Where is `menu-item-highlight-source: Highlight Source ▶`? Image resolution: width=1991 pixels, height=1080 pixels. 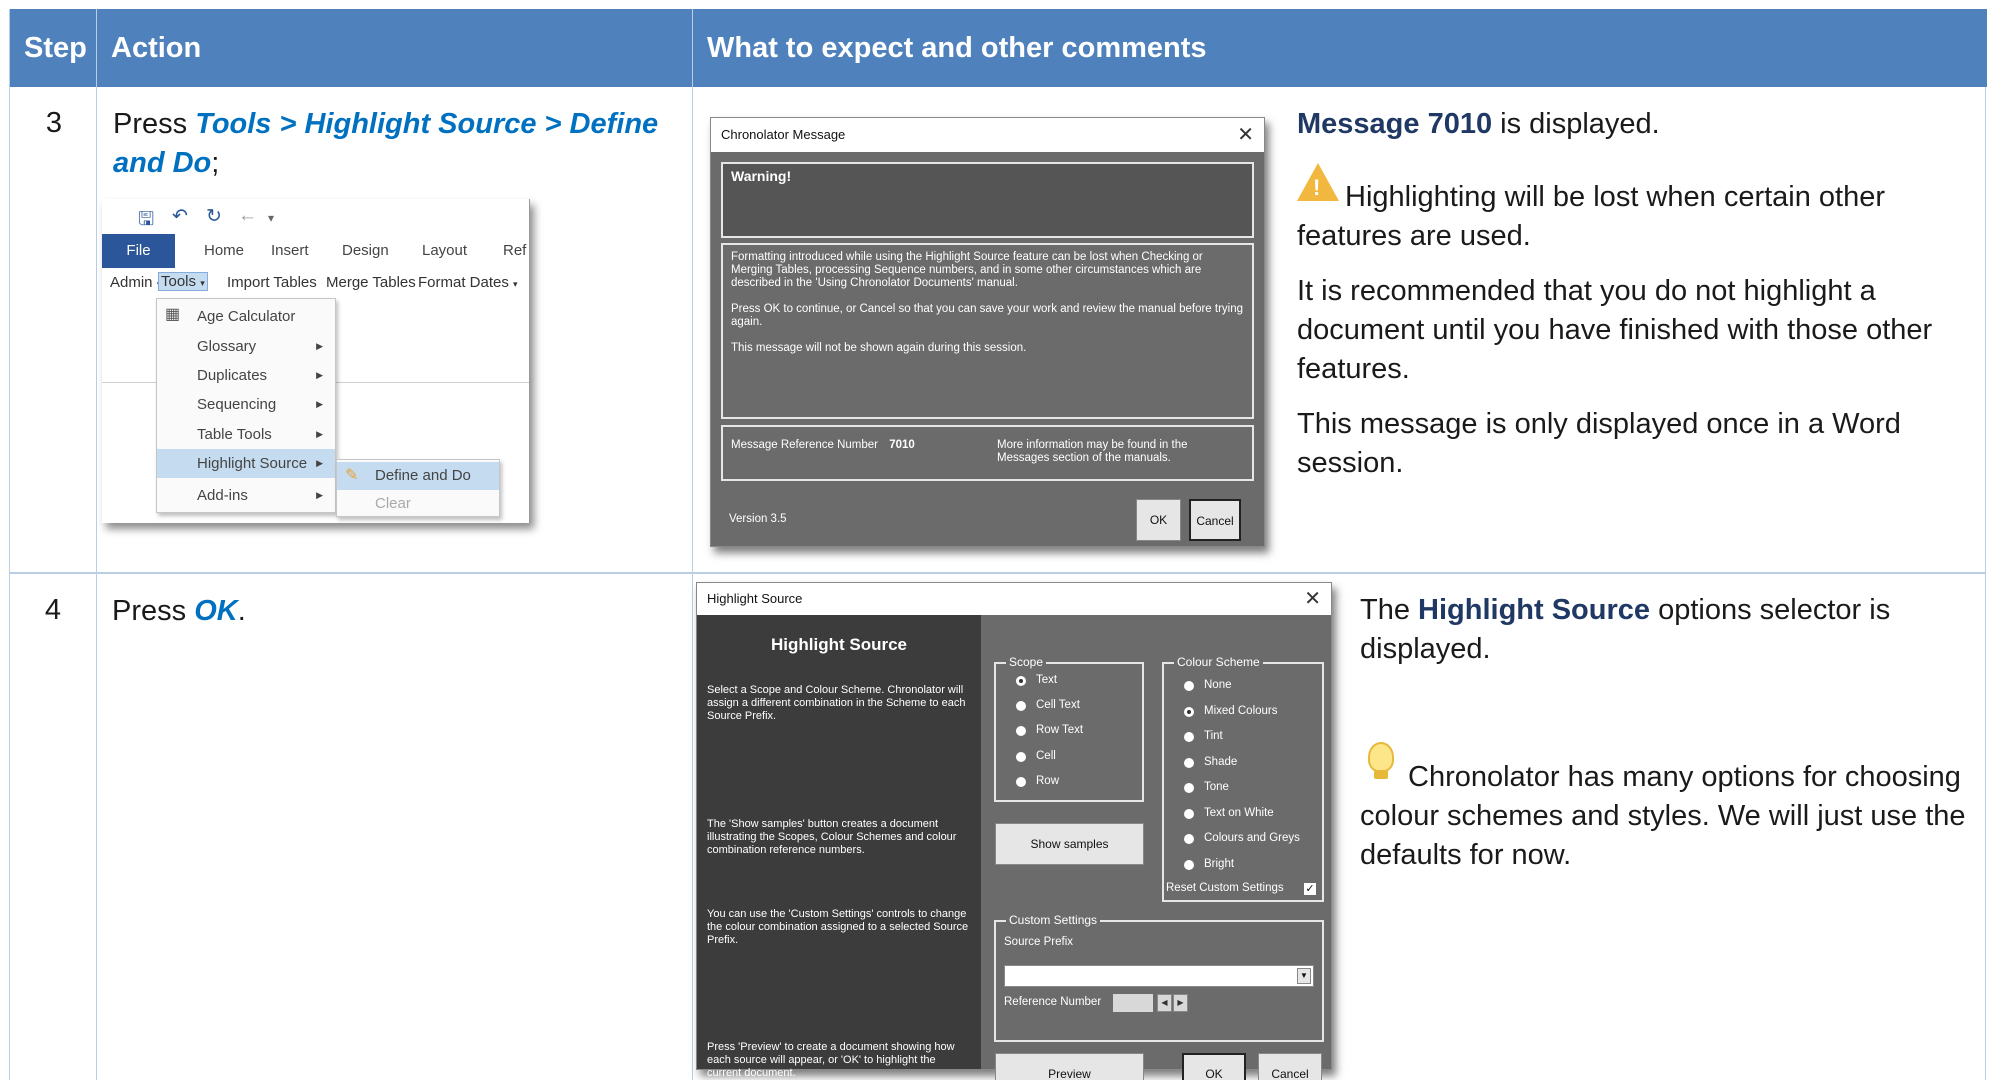 menu-item-highlight-source: Highlight Source ▶ is located at coordinates (246, 463).